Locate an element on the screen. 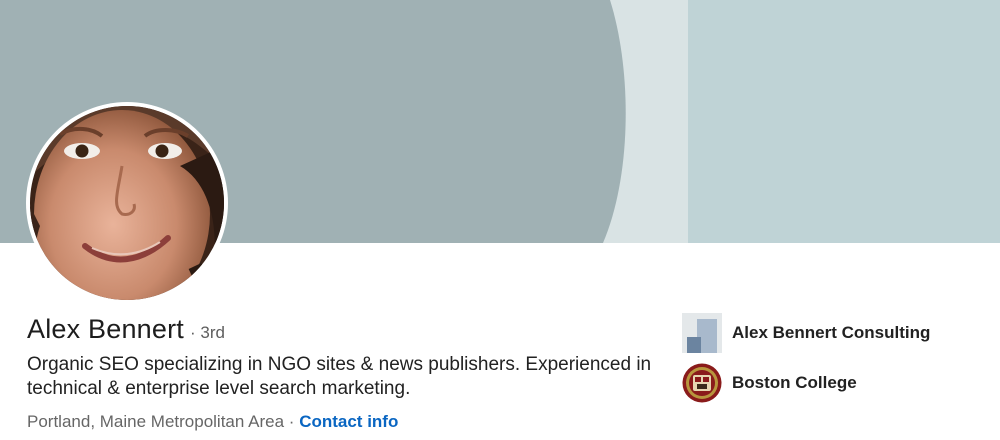  company-logo-icon is located at coordinates (702, 333).